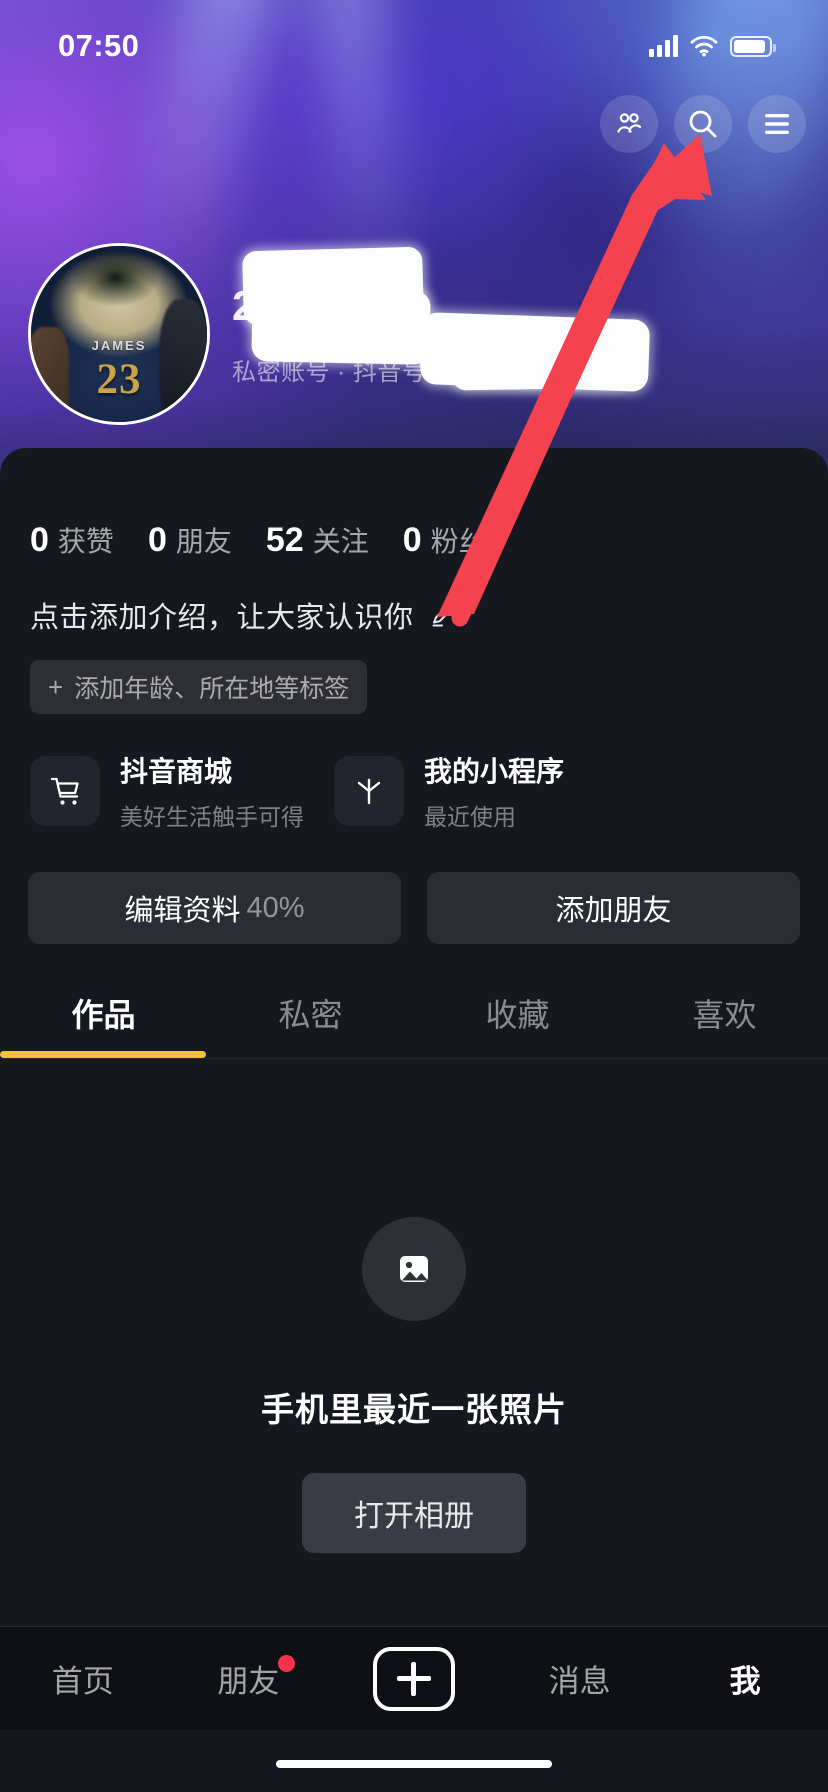 The width and height of the screenshot is (828, 1792). I want to click on edit-profile-label: 编辑资料, so click(182, 911).